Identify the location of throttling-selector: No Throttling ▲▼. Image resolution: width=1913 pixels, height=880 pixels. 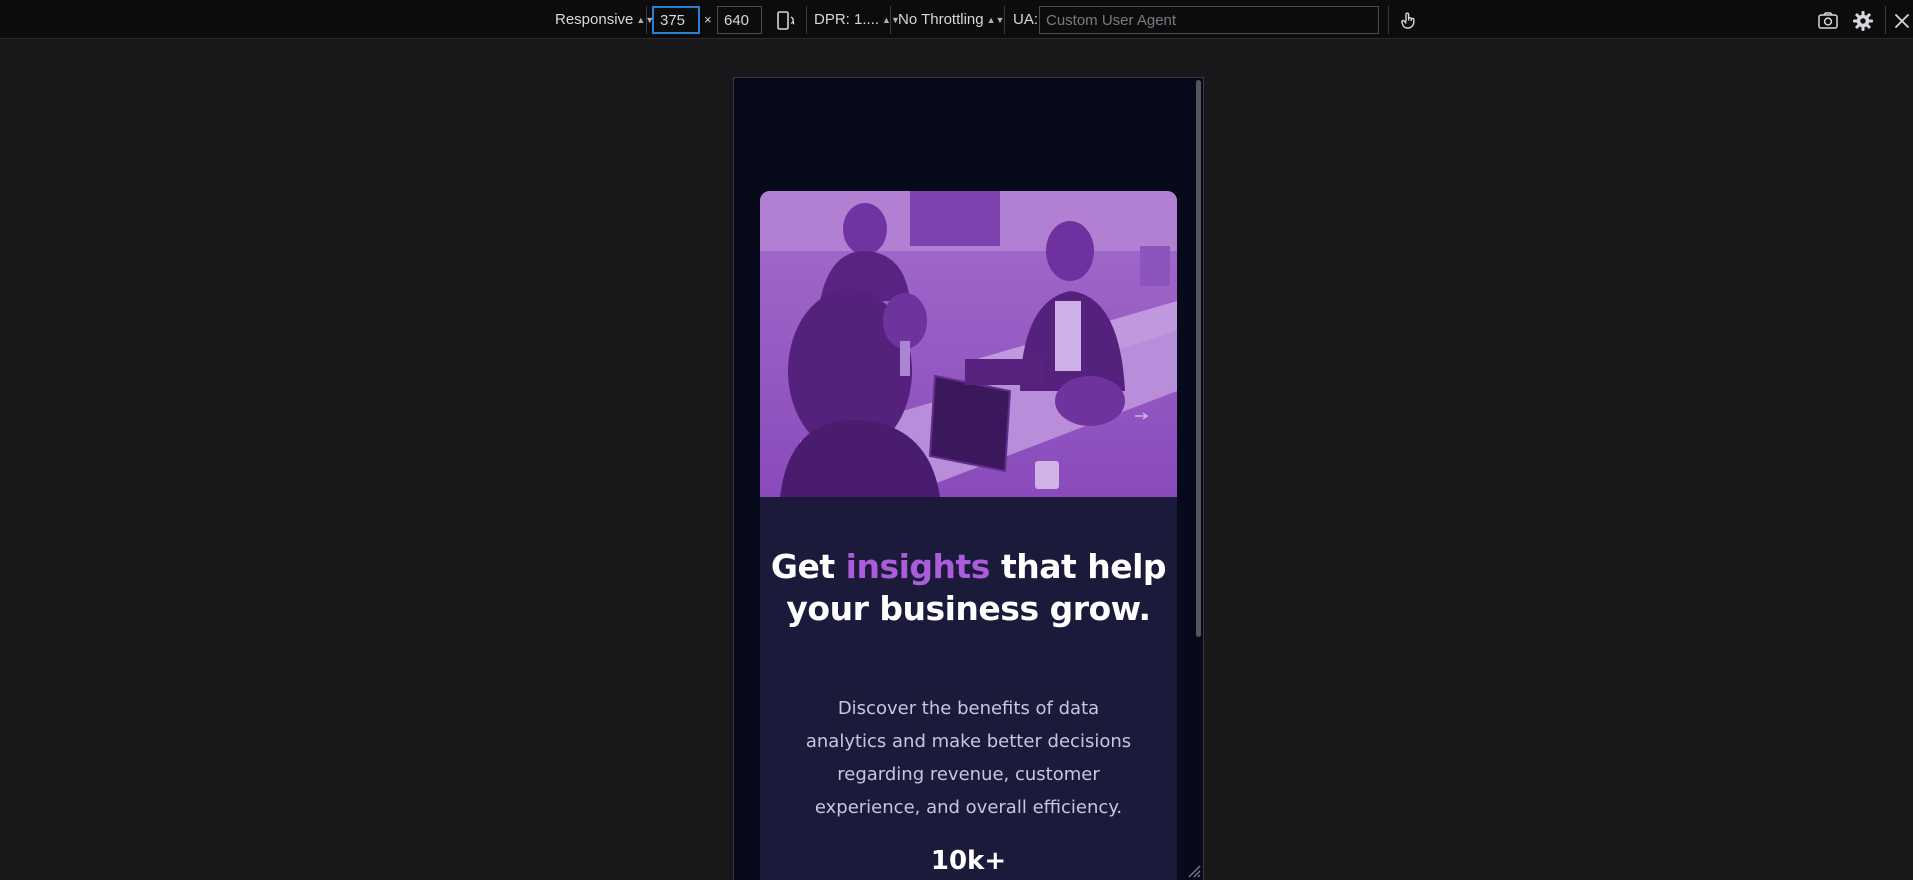
(951, 19).